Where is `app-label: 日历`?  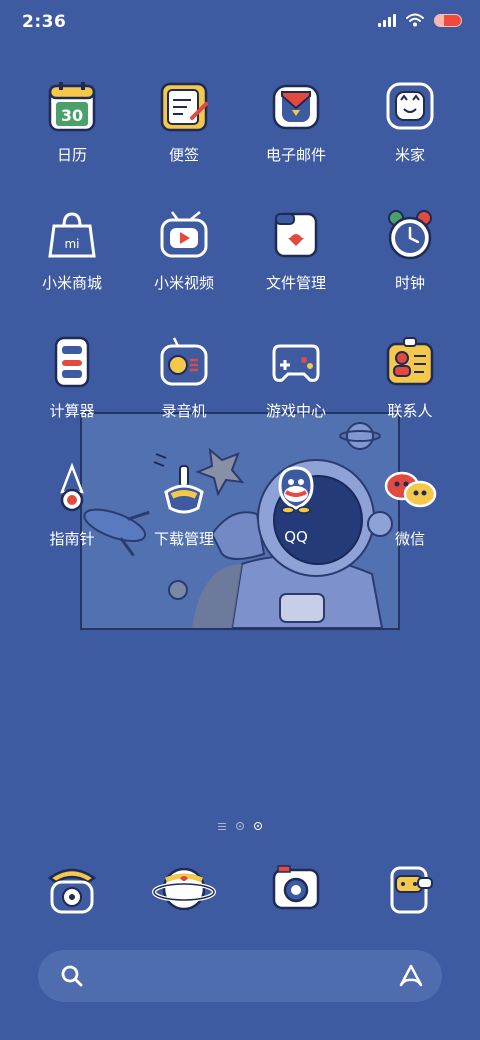 app-label: 日历 is located at coordinates (71, 155).